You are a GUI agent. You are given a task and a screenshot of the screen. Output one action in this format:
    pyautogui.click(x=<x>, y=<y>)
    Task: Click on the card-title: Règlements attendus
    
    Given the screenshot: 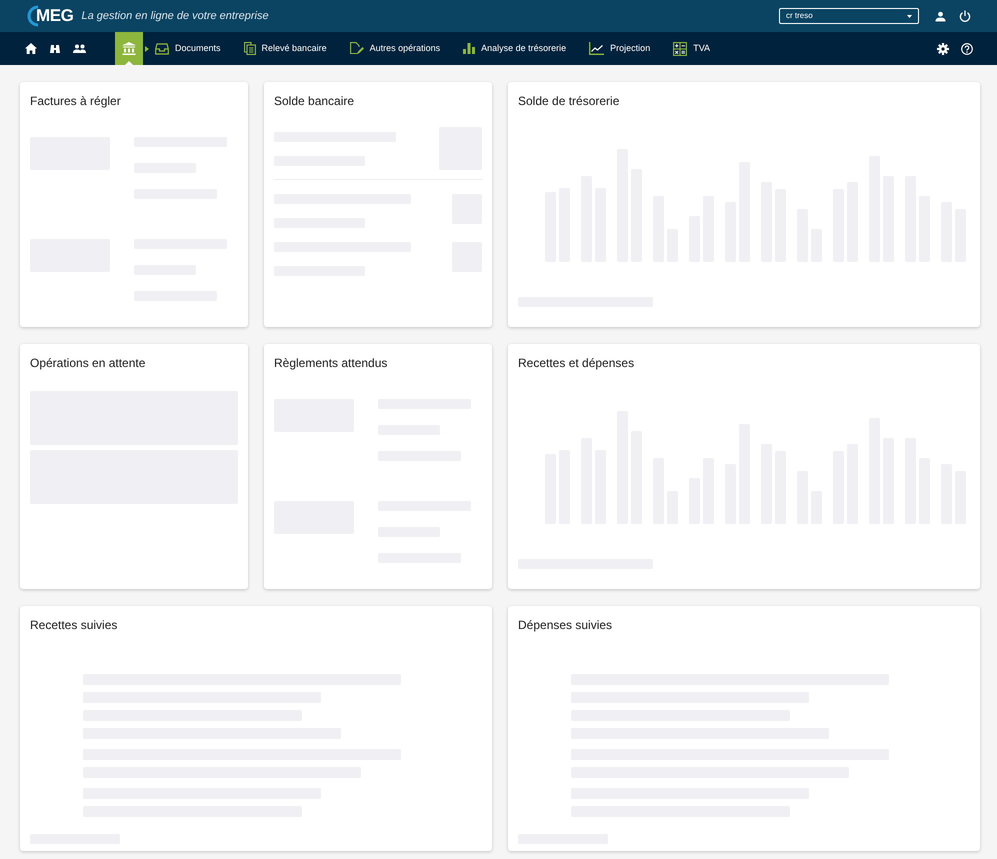 What is the action you would take?
    pyautogui.click(x=330, y=363)
    